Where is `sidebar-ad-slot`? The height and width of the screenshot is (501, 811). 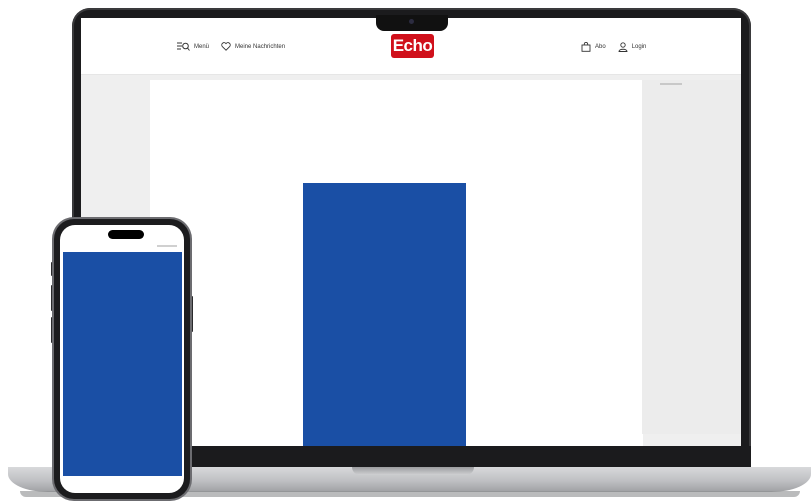
sidebar-ad-slot is located at coordinates (691, 257).